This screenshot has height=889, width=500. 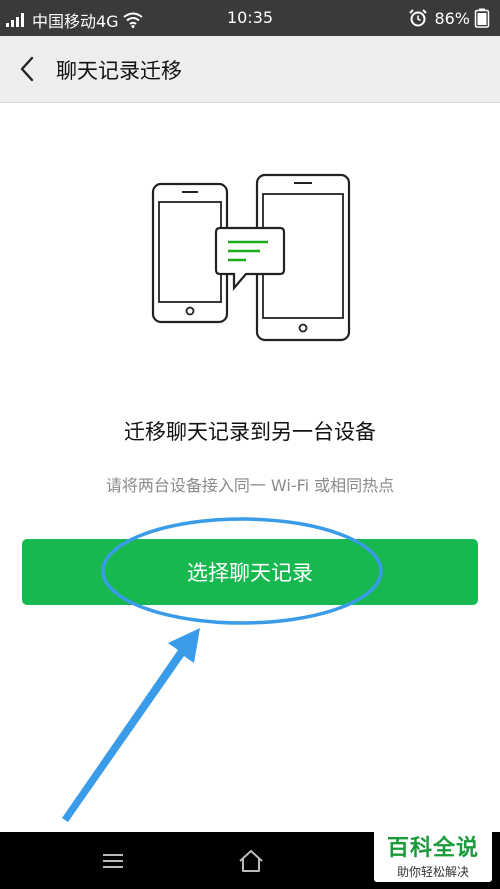 I want to click on status-right: 86%, so click(x=449, y=18).